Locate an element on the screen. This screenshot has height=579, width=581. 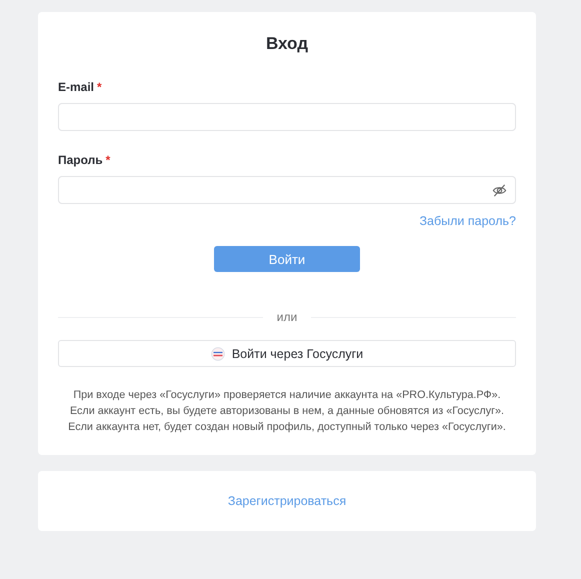
login-title: Вход is located at coordinates (287, 44).